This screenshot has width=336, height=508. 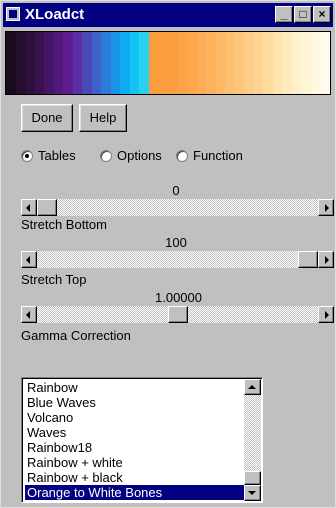 I want to click on stretch-top-slider, so click(x=177, y=259).